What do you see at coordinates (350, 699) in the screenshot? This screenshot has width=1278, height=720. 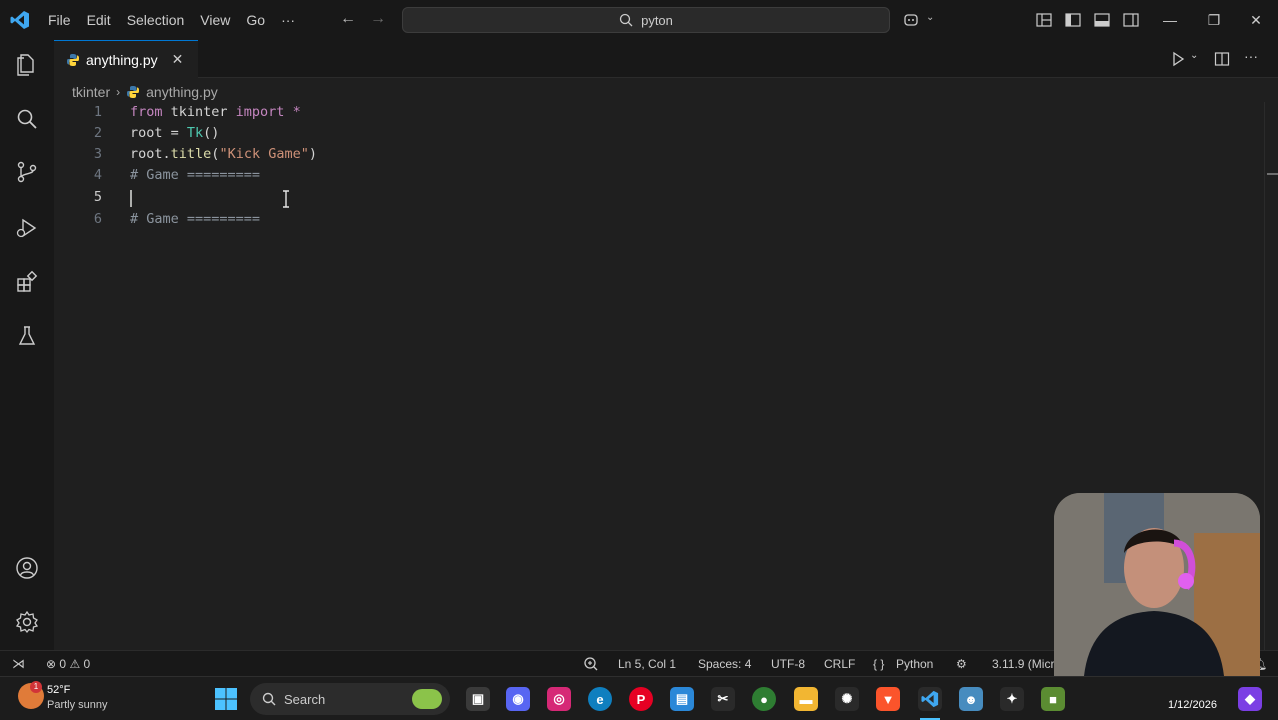 I see `taskbar-search: Search` at bounding box center [350, 699].